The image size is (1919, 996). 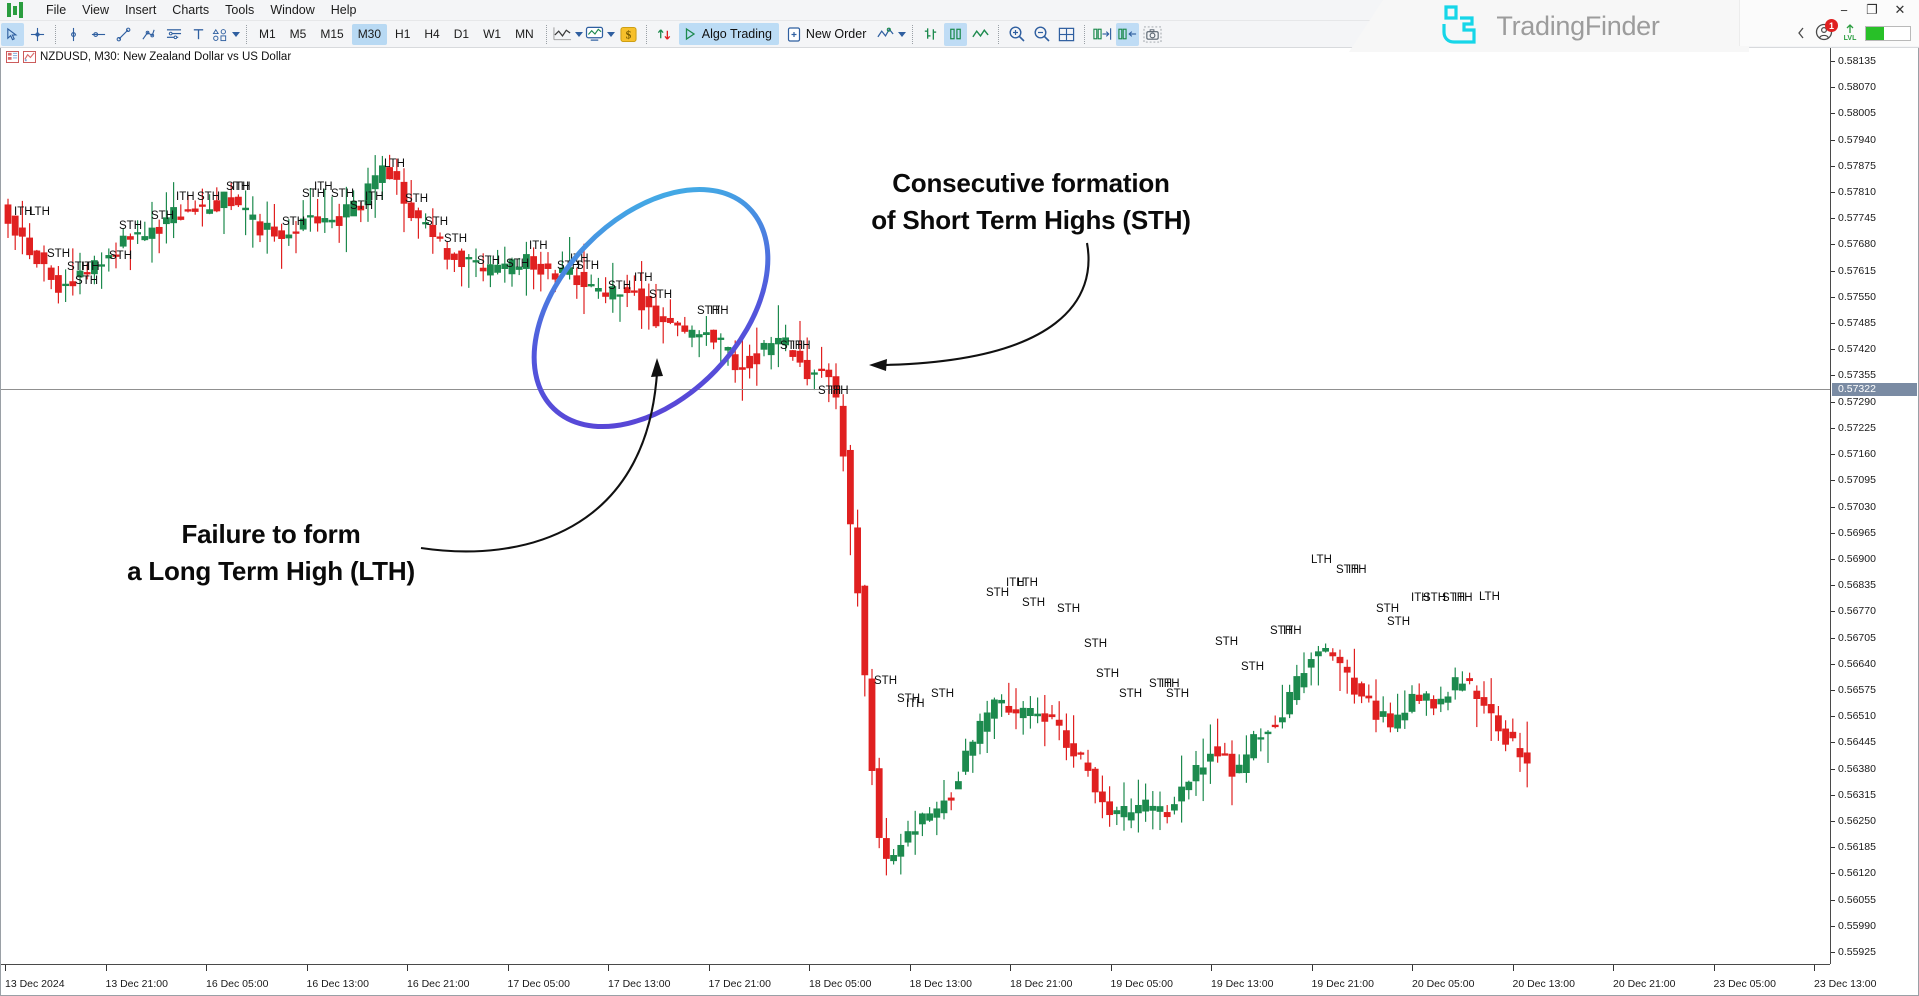 I want to click on price-tick-label: 0.57030, so click(x=1857, y=506).